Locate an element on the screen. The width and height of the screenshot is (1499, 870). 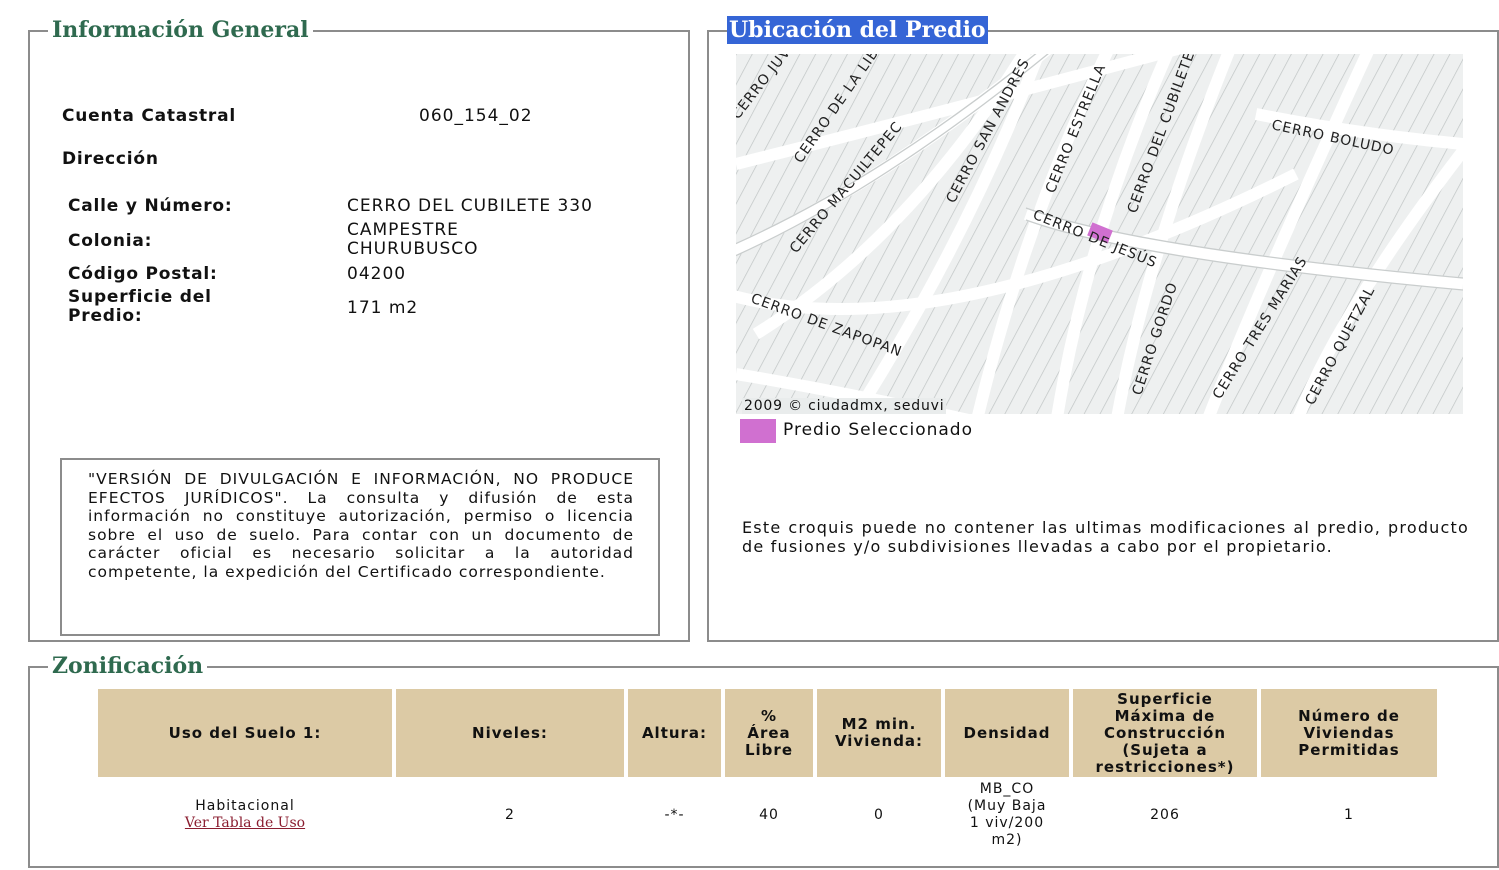
map-copyright: 2009 © ciudadmx, seduvi is located at coordinates (844, 406).